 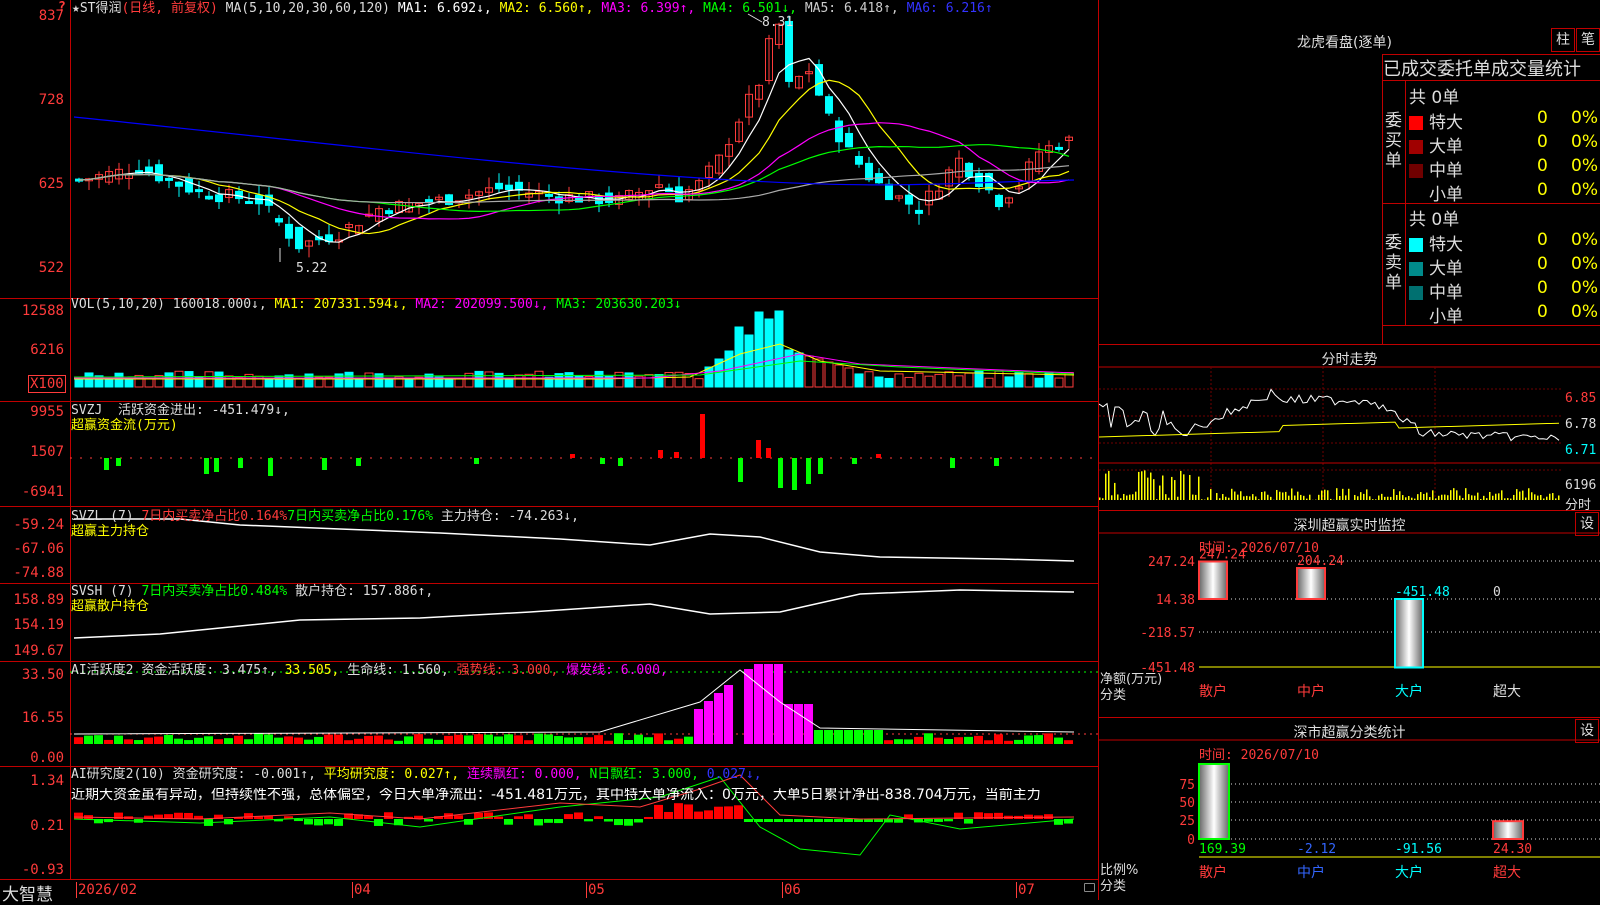 I want to click on svsh-name: SVSH (7), so click(x=102, y=591).